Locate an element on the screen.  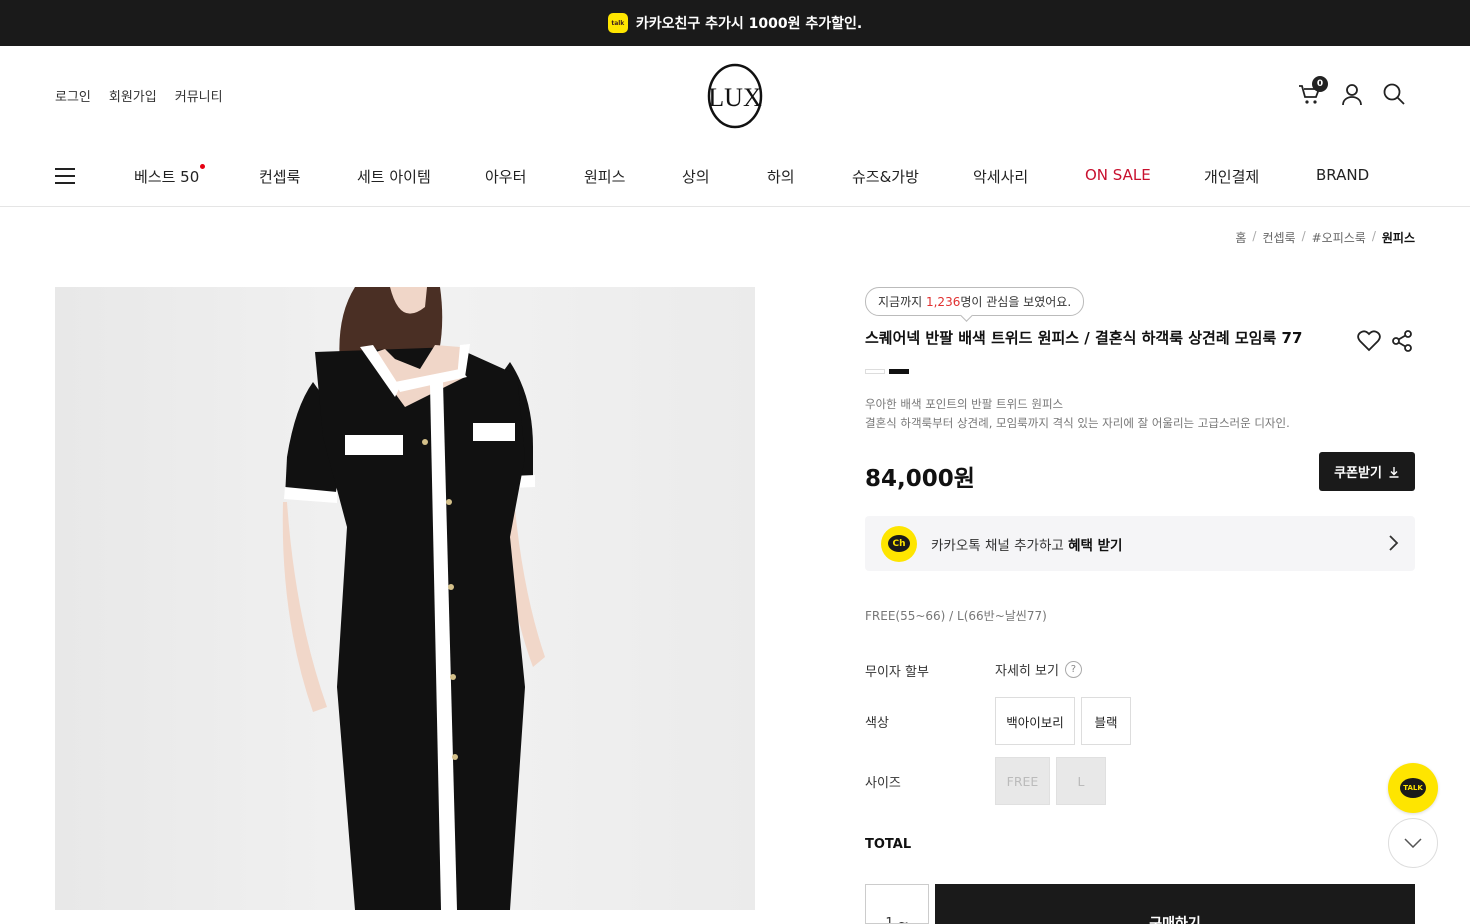
nav-personal-pay: 개인결제 is located at coordinates (1231, 176).